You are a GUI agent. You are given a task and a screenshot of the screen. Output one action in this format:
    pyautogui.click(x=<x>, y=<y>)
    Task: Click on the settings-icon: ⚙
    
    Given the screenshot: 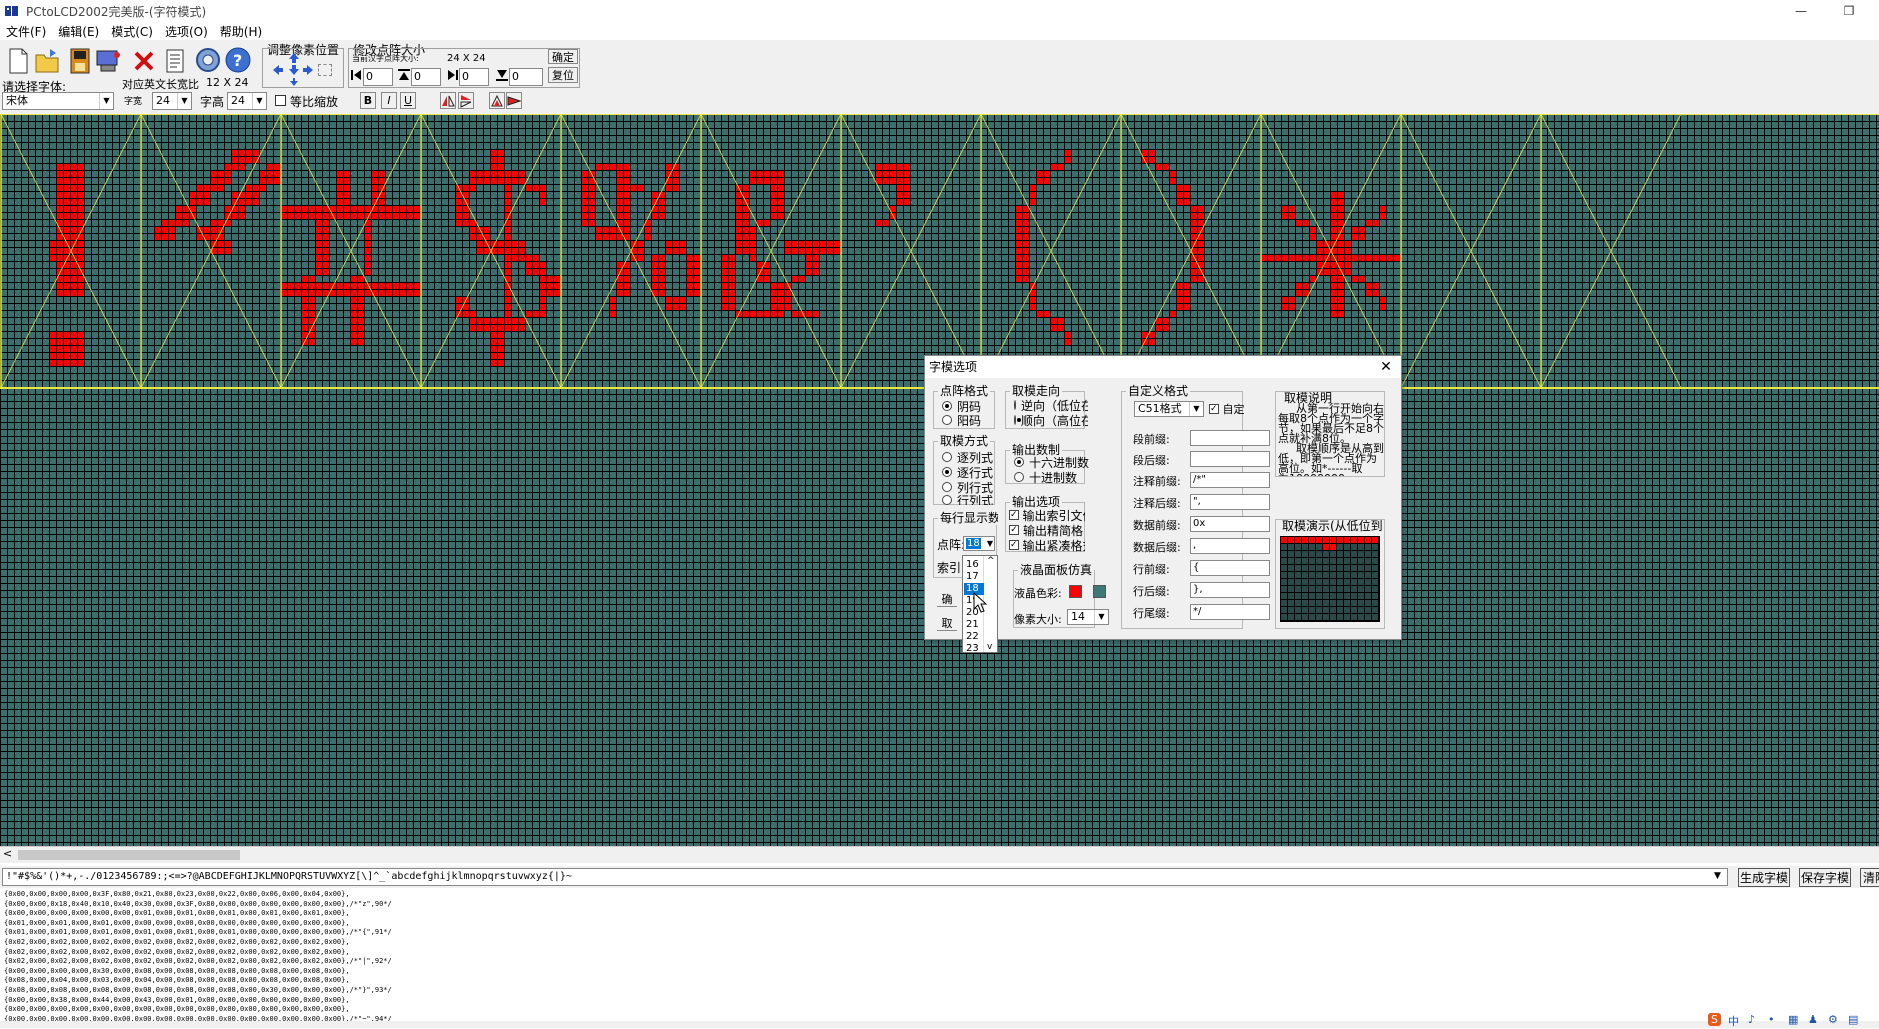 What is the action you would take?
    pyautogui.click(x=1833, y=1019)
    